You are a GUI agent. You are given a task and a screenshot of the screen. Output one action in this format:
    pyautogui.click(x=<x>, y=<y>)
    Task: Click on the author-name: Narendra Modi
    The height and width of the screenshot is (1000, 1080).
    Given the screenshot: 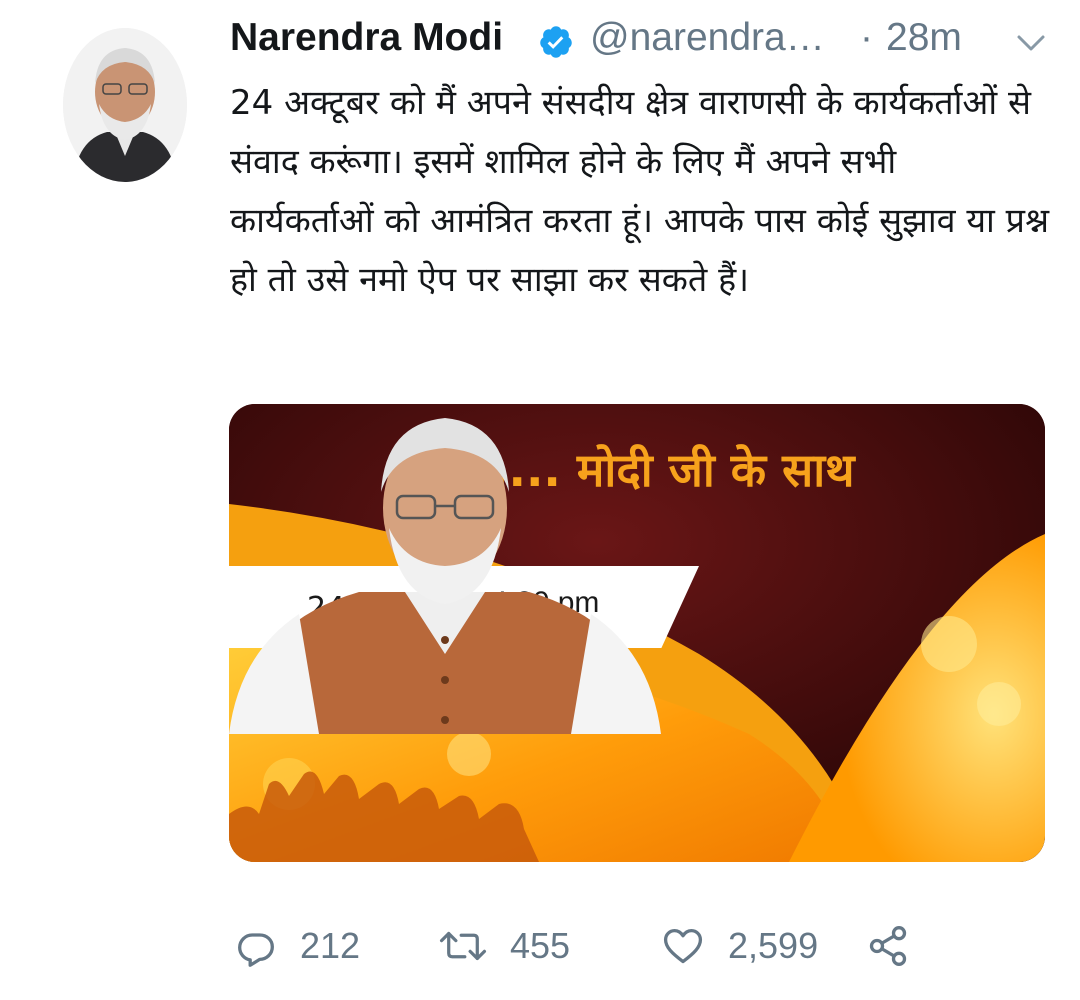 What is the action you would take?
    pyautogui.click(x=366, y=38)
    